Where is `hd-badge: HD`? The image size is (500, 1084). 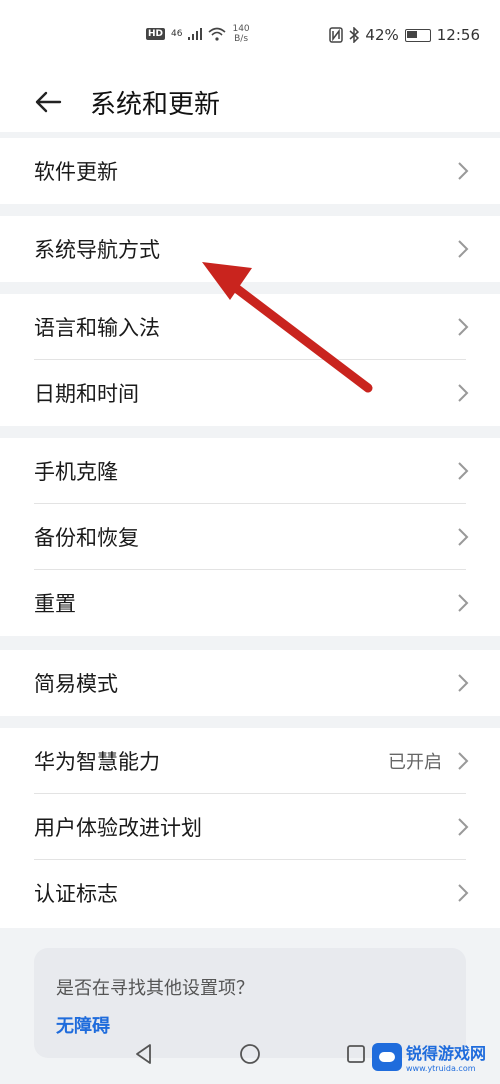 hd-badge: HD is located at coordinates (156, 34).